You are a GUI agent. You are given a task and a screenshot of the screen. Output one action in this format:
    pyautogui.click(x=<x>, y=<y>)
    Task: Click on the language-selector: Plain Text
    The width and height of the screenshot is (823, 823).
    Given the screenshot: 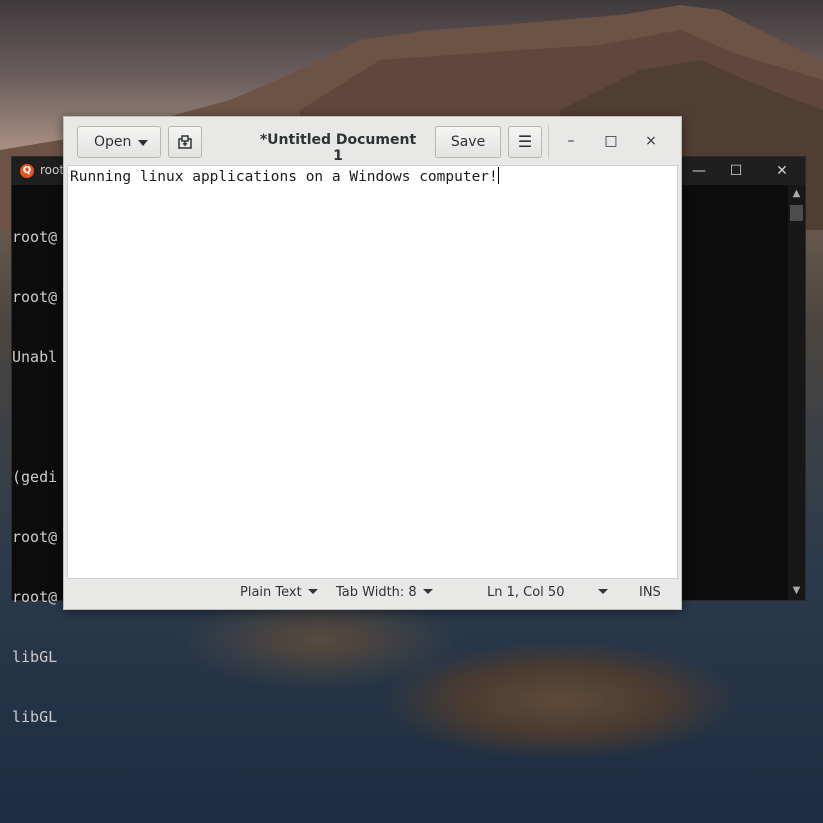 What is the action you would take?
    pyautogui.click(x=279, y=592)
    